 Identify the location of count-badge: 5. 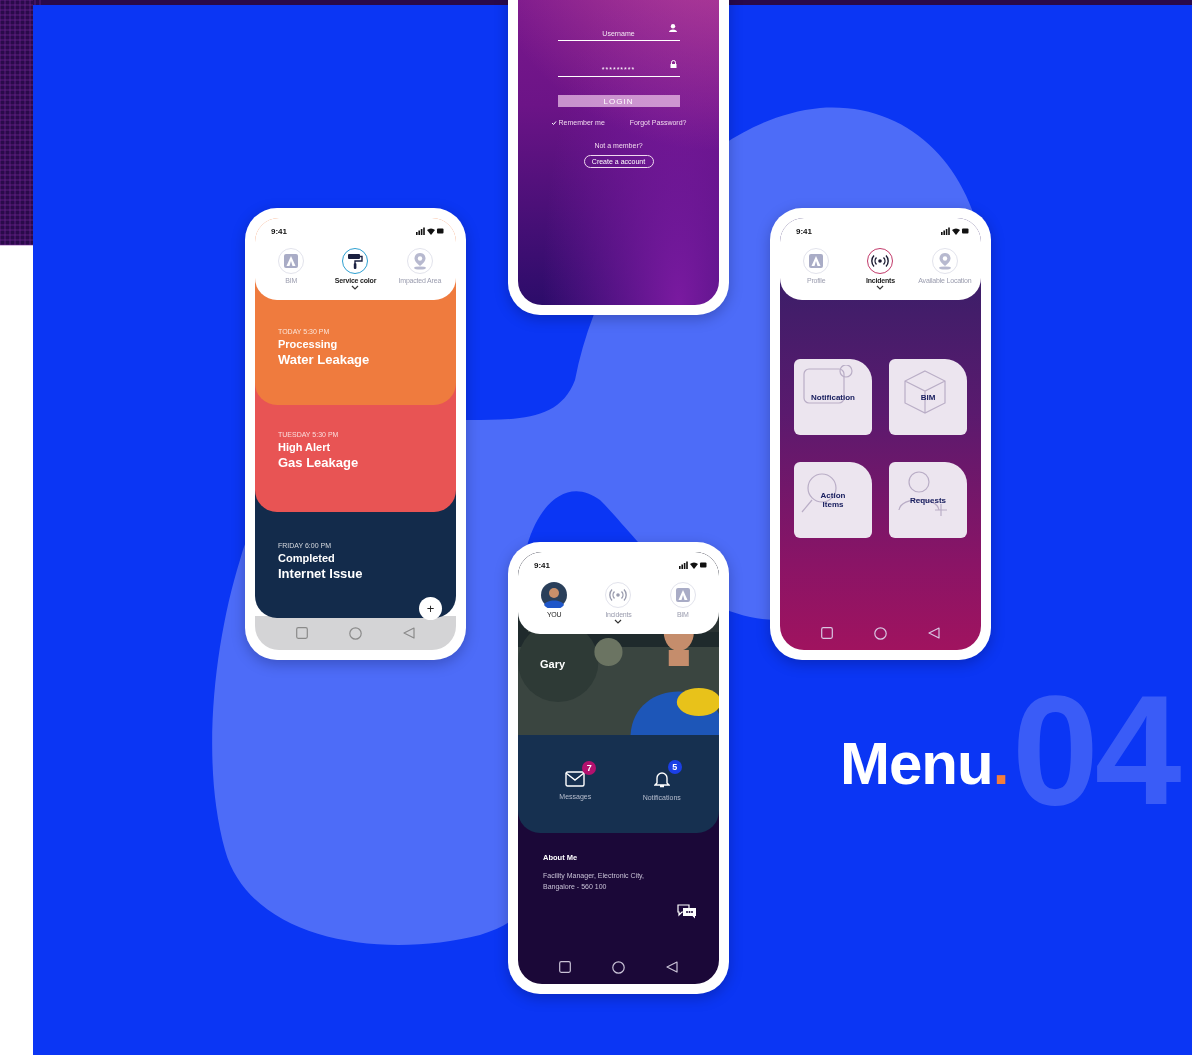
(674, 766).